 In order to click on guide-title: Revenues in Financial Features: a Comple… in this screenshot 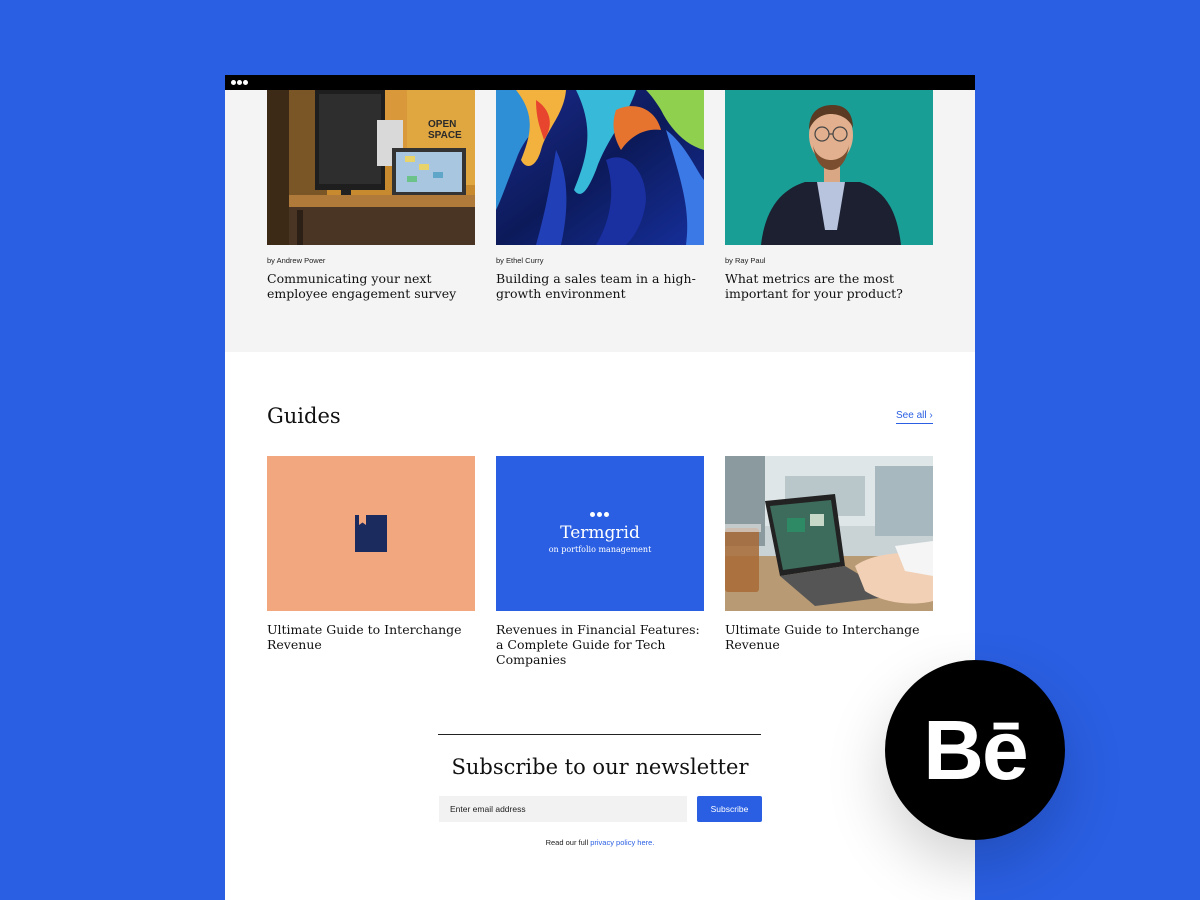, I will do `click(603, 644)`.